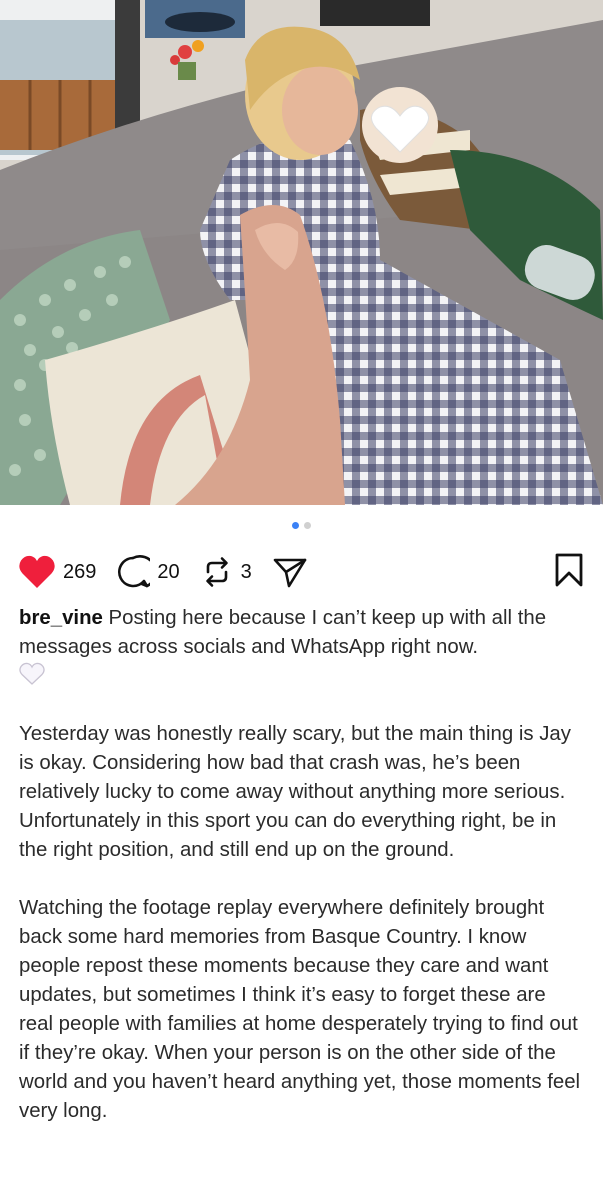 The width and height of the screenshot is (603, 1200). What do you see at coordinates (61, 618) in the screenshot?
I see `caption-username: bre_vine` at bounding box center [61, 618].